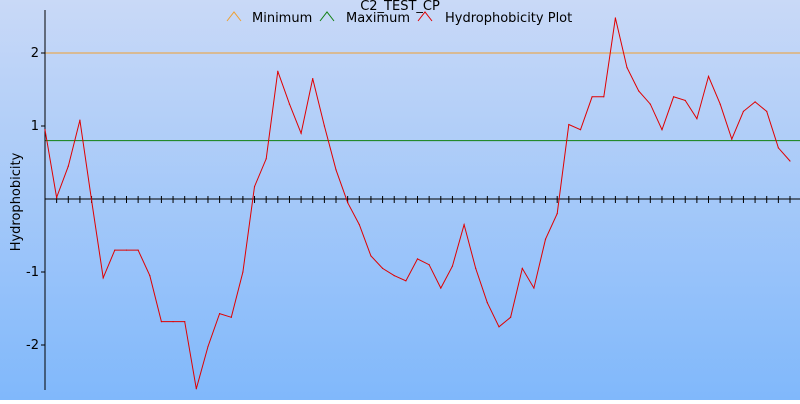 The image size is (800, 404). I want to click on y-axis-label: Hydrophobicity, so click(16, 201).